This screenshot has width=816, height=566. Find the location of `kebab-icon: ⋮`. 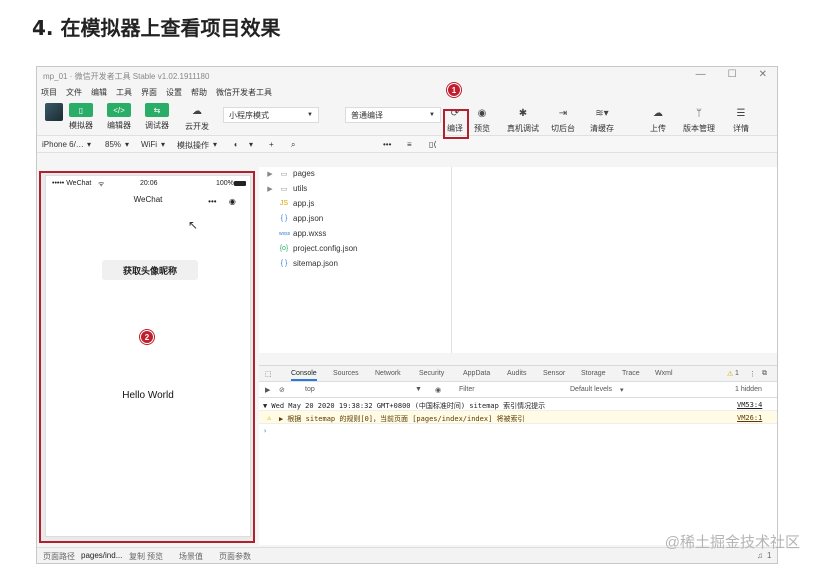

kebab-icon: ⋮ is located at coordinates (752, 374).